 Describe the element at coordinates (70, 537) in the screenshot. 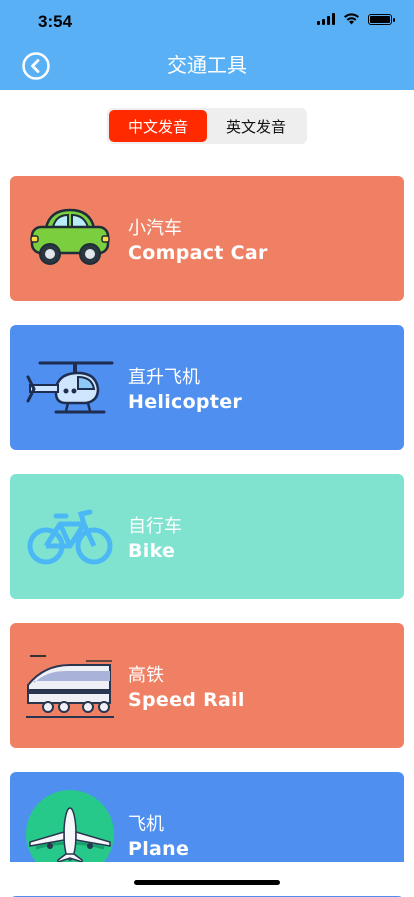

I see `bicycle-icon` at that location.